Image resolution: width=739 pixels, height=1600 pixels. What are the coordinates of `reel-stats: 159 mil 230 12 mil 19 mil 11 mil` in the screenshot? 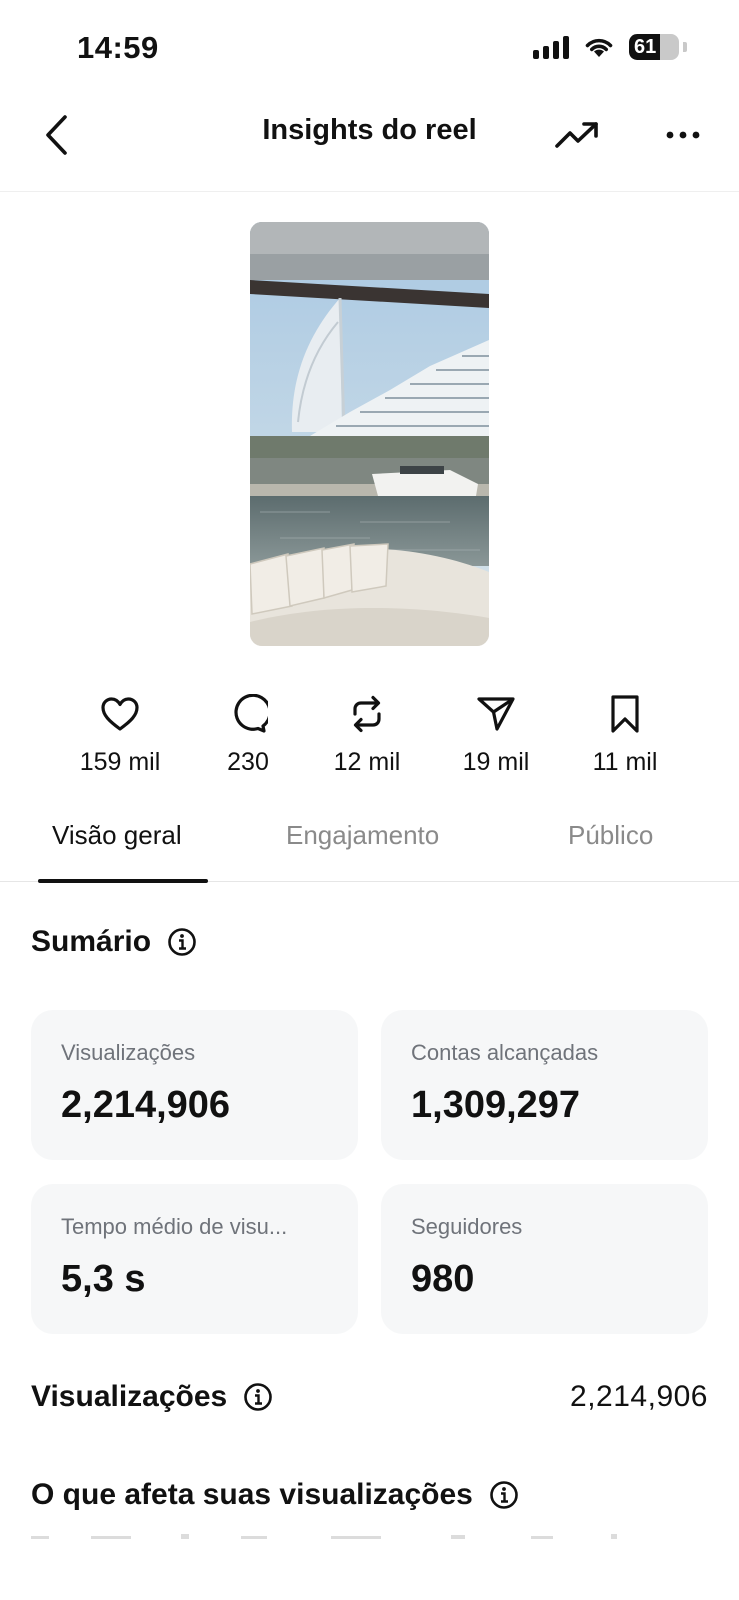 It's located at (369, 740).